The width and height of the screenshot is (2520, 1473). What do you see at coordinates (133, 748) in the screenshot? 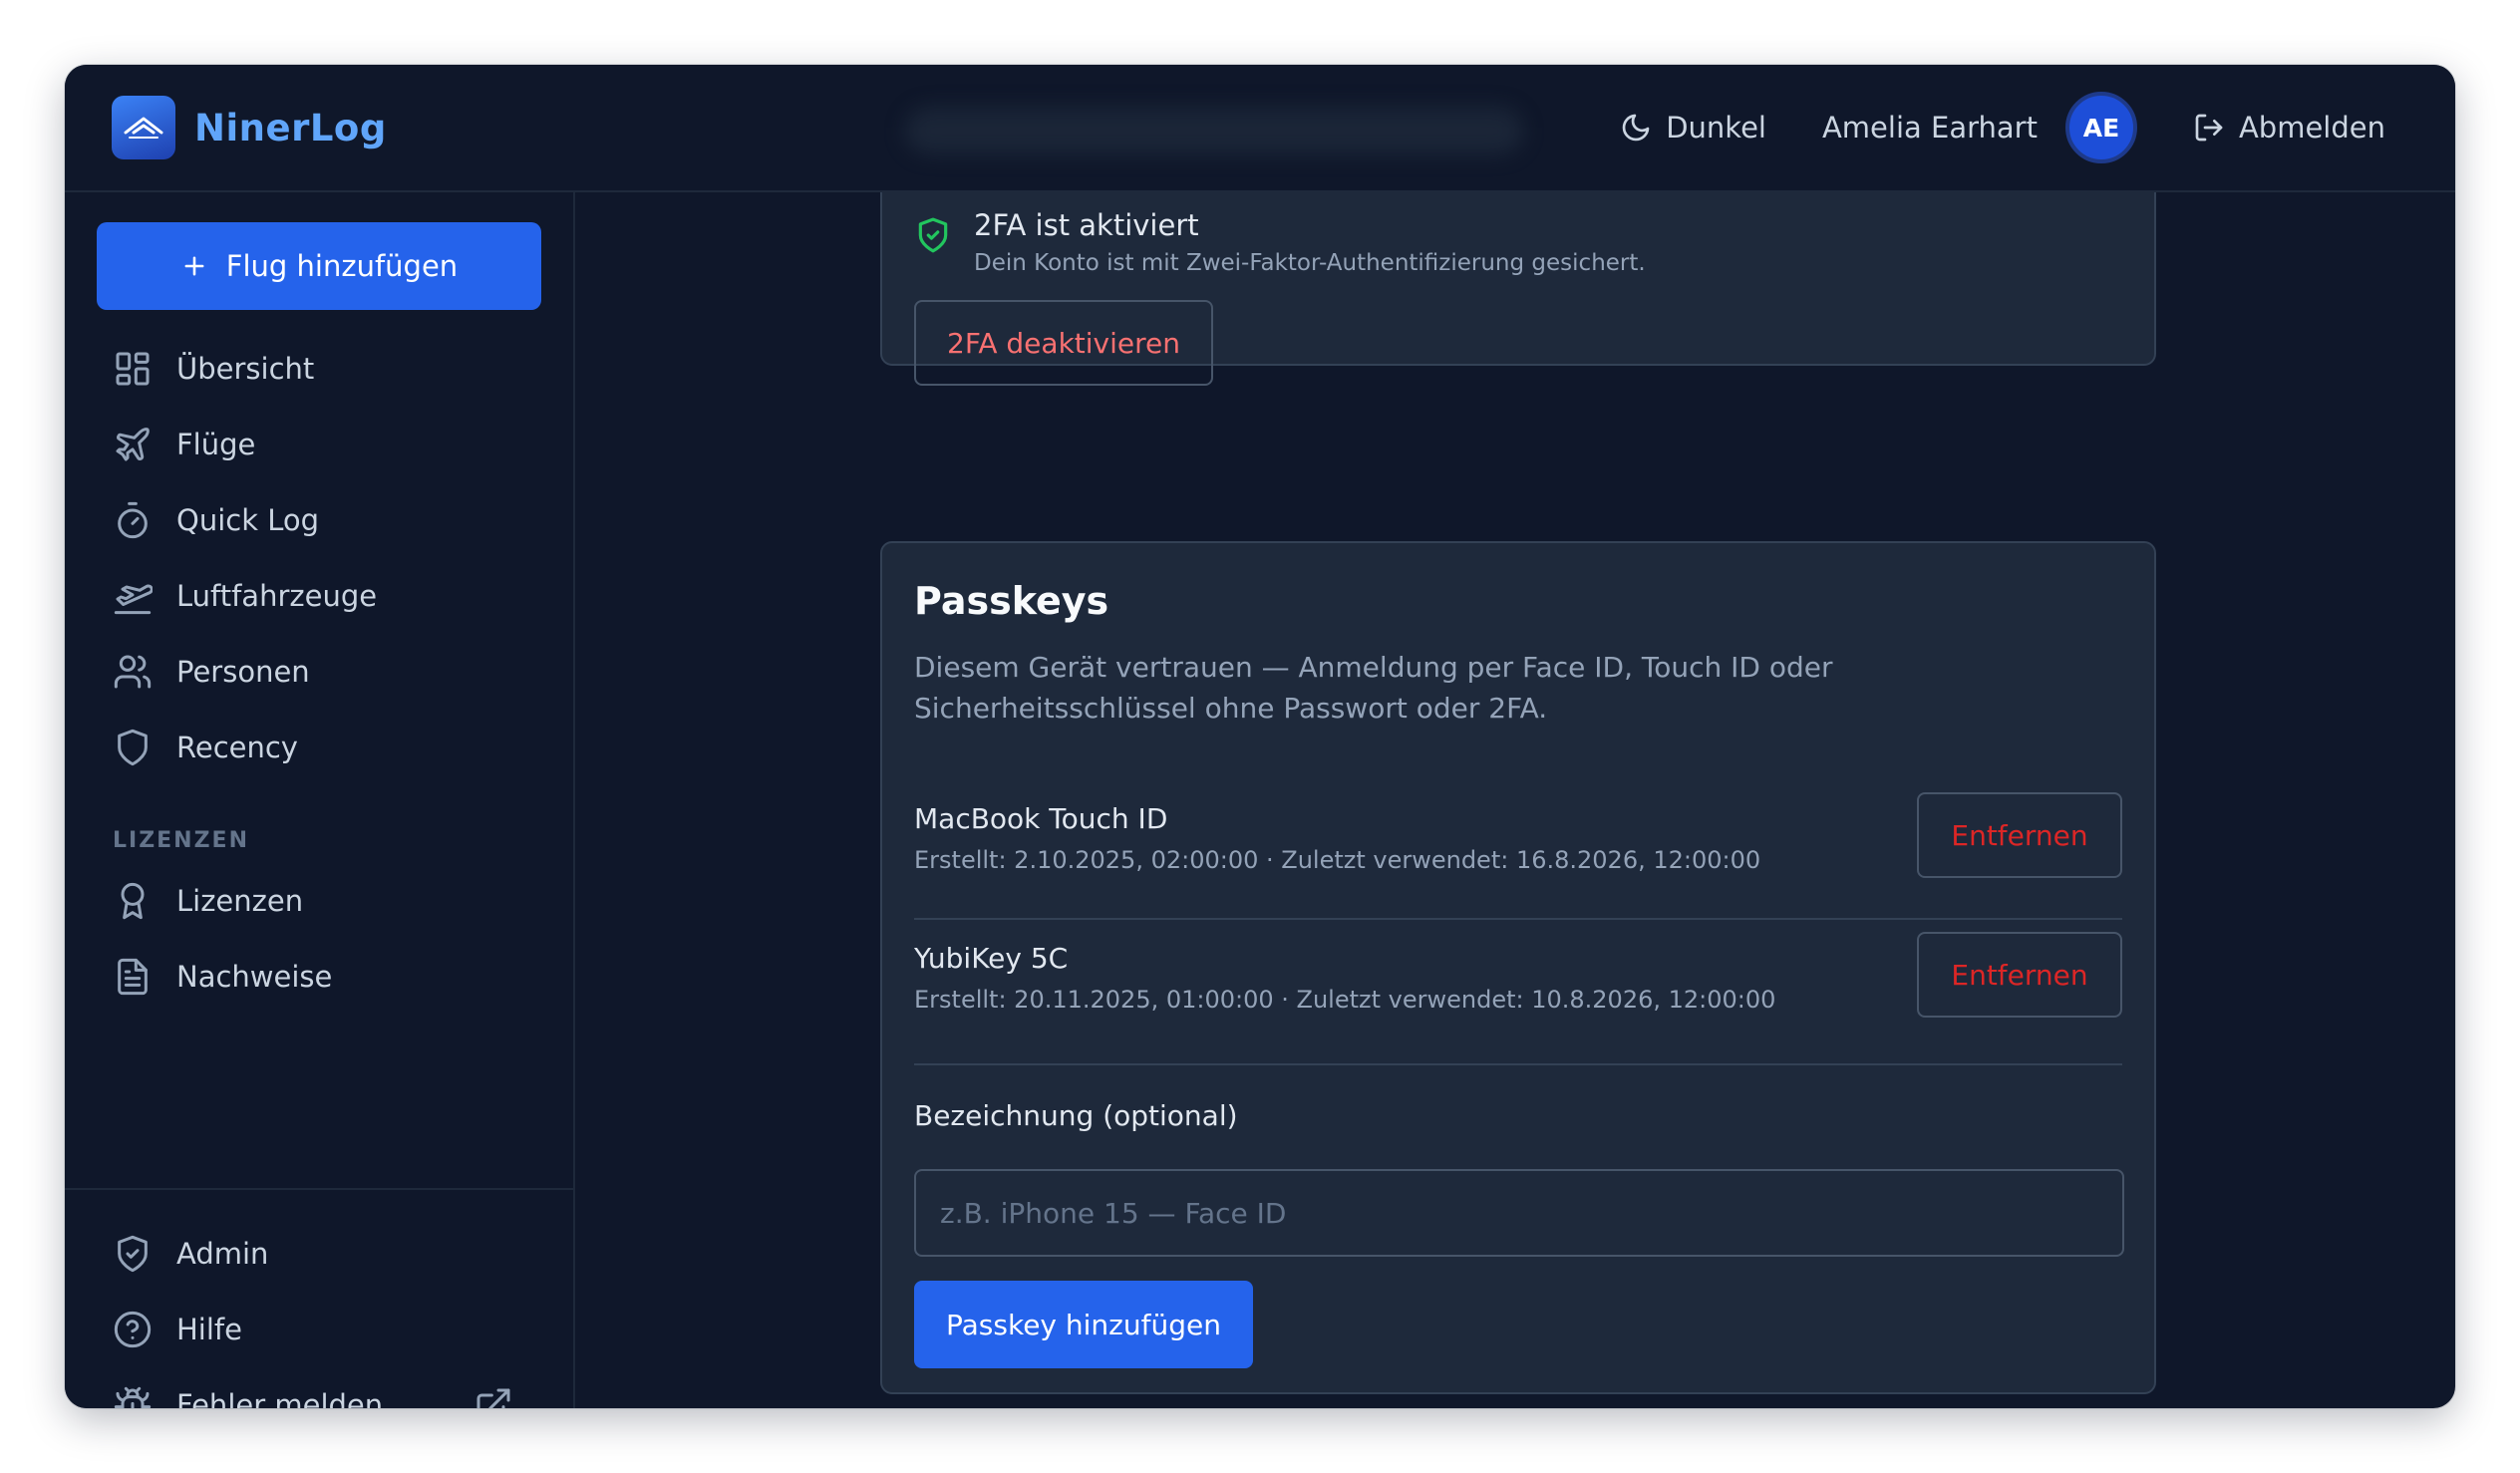
I see `shield-icon` at bounding box center [133, 748].